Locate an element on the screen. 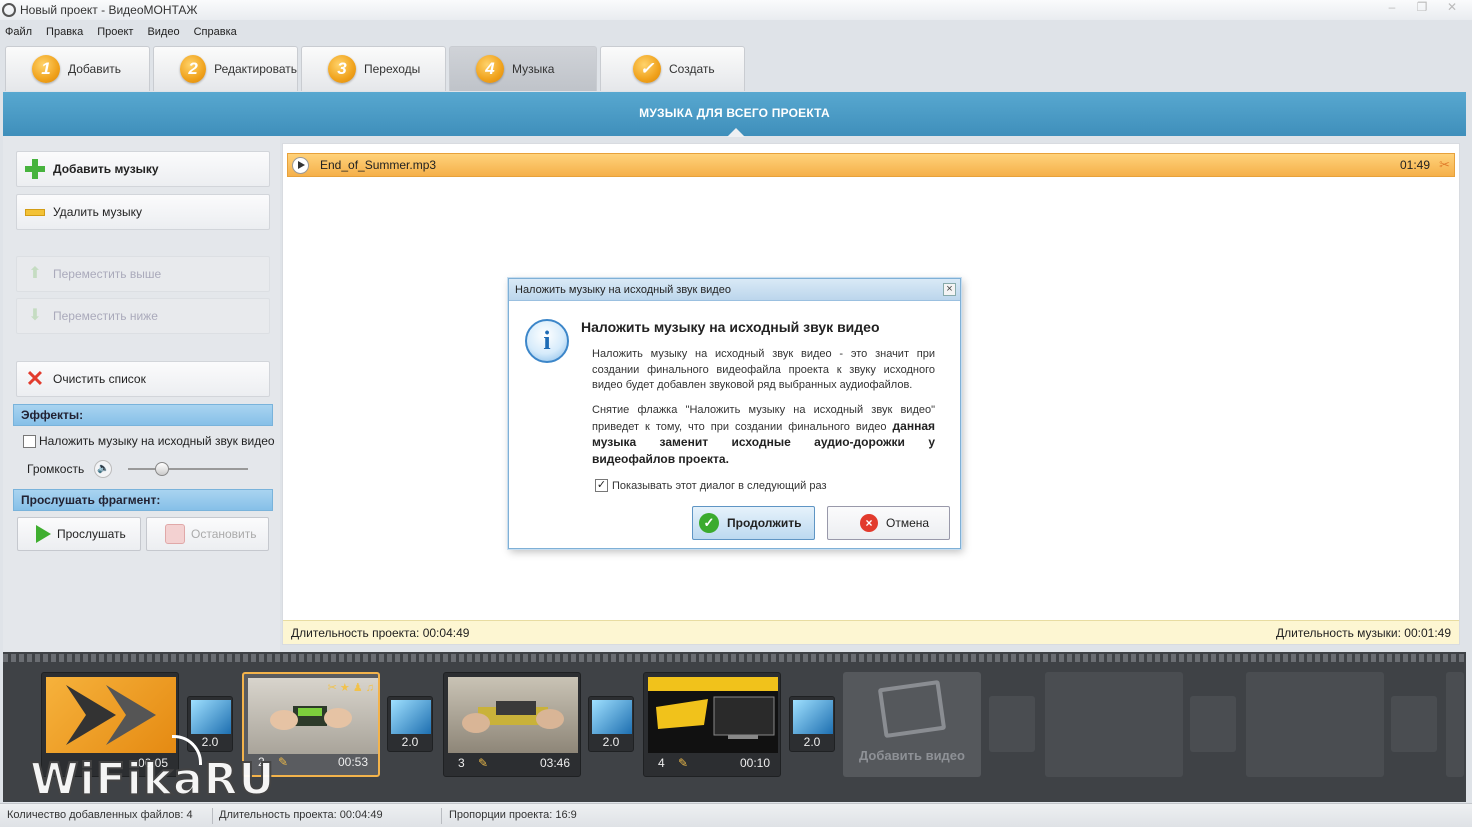 This screenshot has height=827, width=1472. clip-thumbnail: ✂ ★ ♟ ♫ is located at coordinates (313, 716).